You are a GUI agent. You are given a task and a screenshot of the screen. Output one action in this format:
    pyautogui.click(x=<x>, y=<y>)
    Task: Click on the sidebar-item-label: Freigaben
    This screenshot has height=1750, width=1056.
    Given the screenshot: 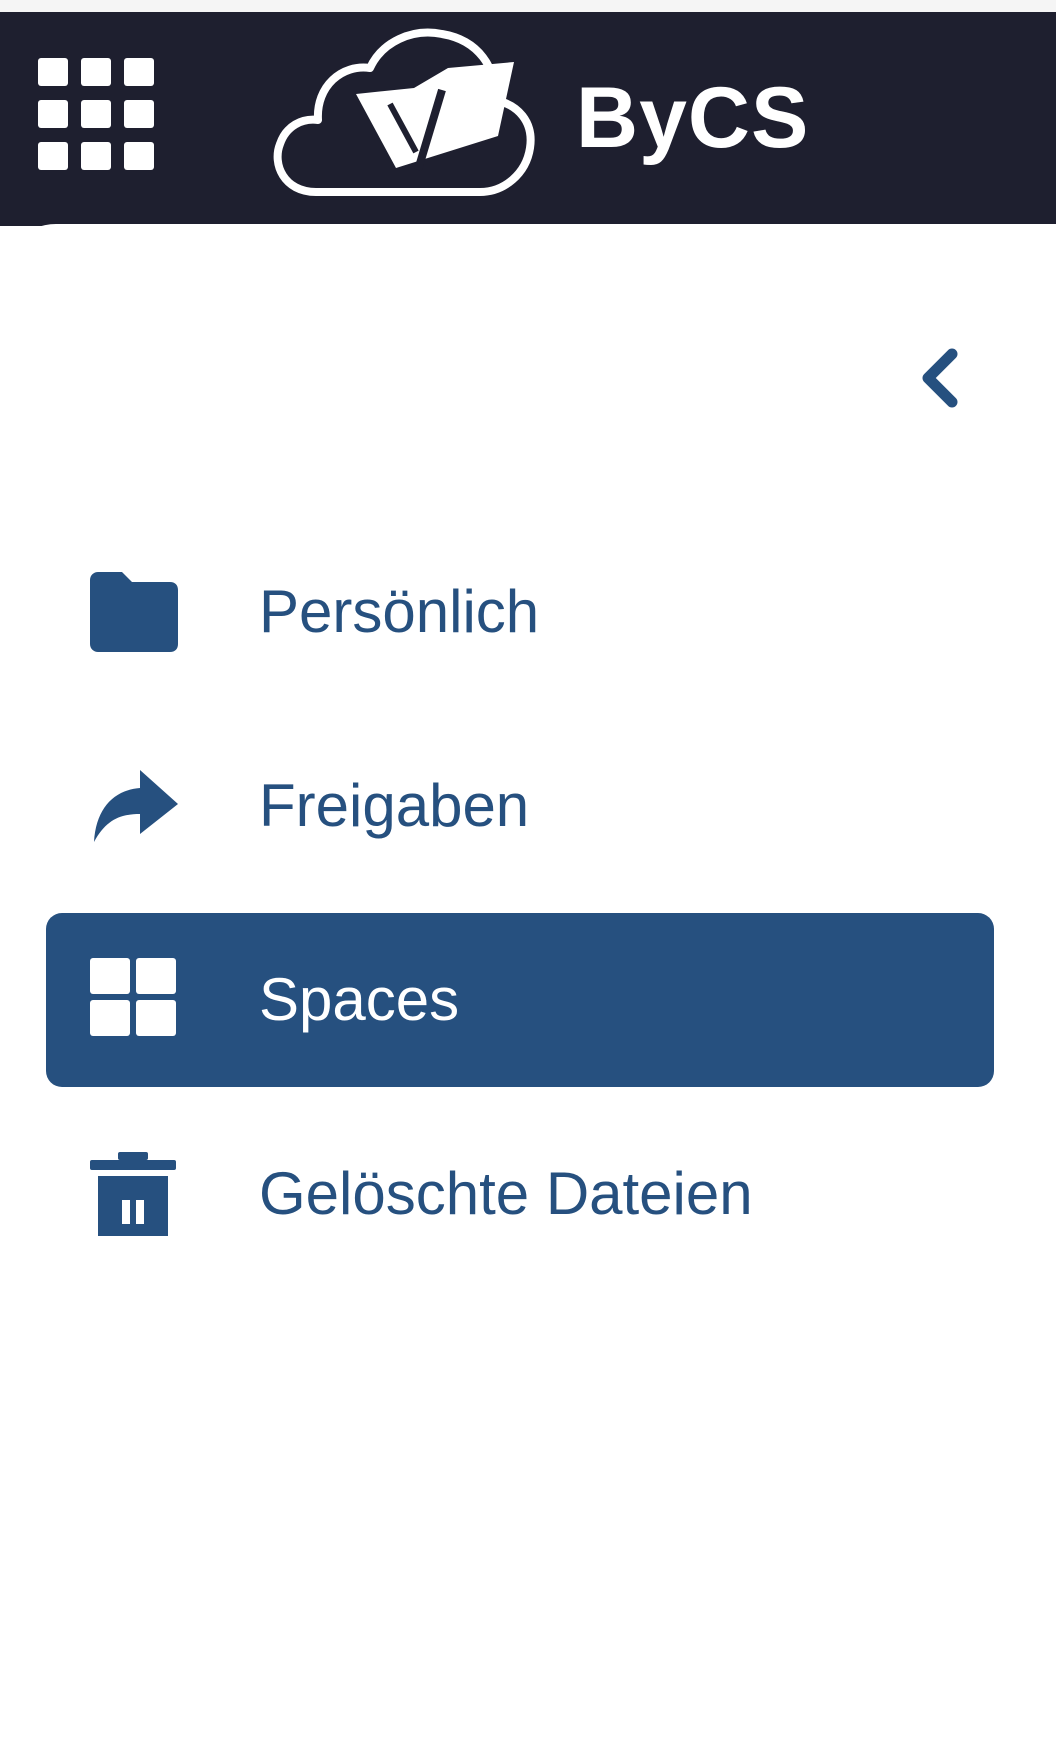 What is the action you would take?
    pyautogui.click(x=394, y=805)
    